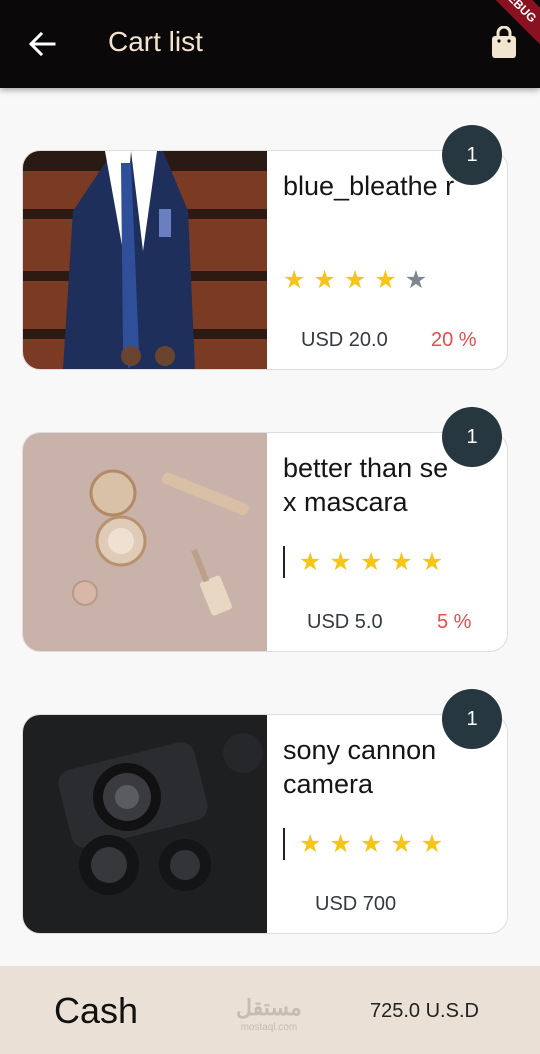 The width and height of the screenshot is (540, 1054). Describe the element at coordinates (504, 43) in the screenshot. I see `shopping-bag-icon` at that location.